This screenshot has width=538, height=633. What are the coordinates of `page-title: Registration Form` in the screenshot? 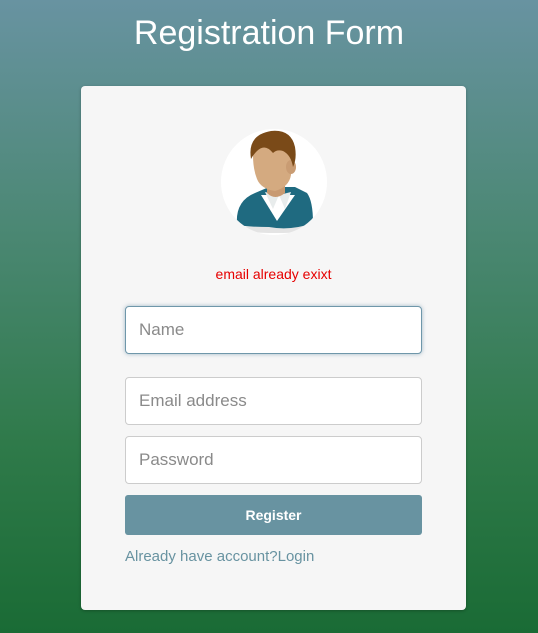 It's located at (269, 33).